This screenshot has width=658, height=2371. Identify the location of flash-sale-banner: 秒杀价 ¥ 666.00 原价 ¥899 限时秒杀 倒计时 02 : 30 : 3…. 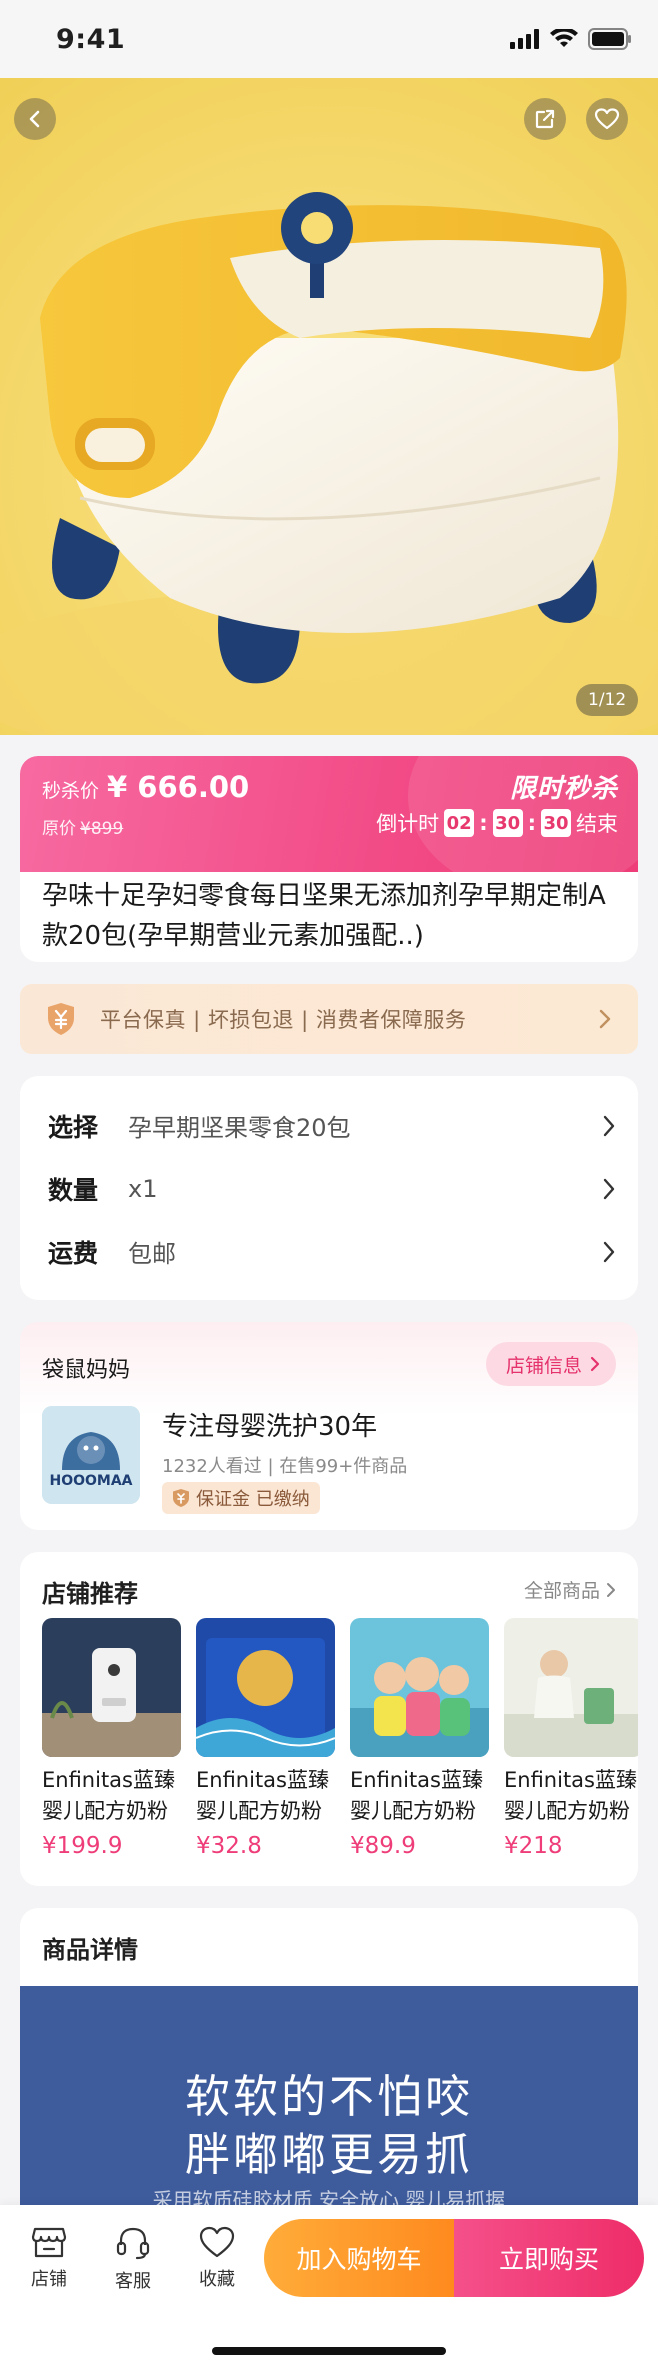
(329, 826).